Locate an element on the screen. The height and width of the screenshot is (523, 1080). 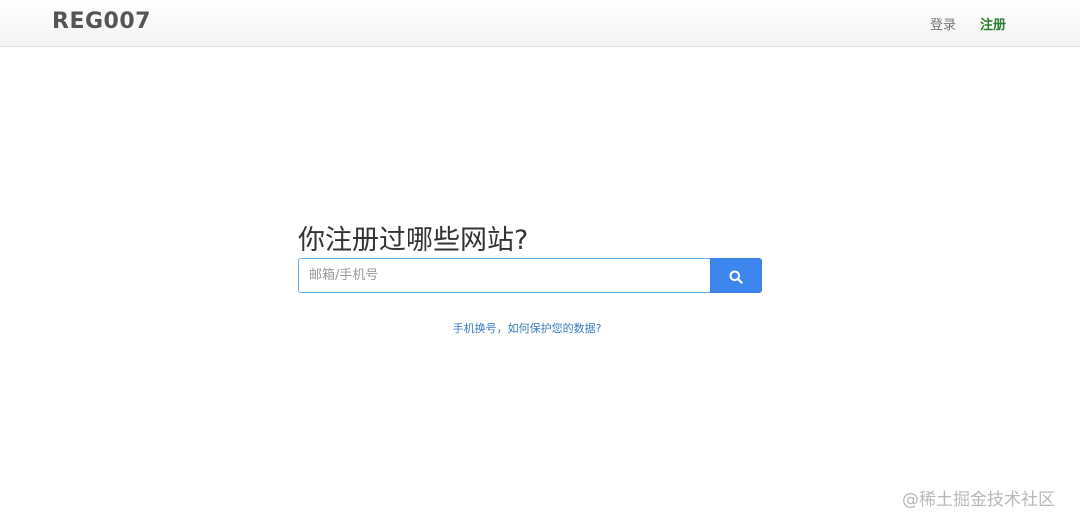
search-icon is located at coordinates (736, 277).